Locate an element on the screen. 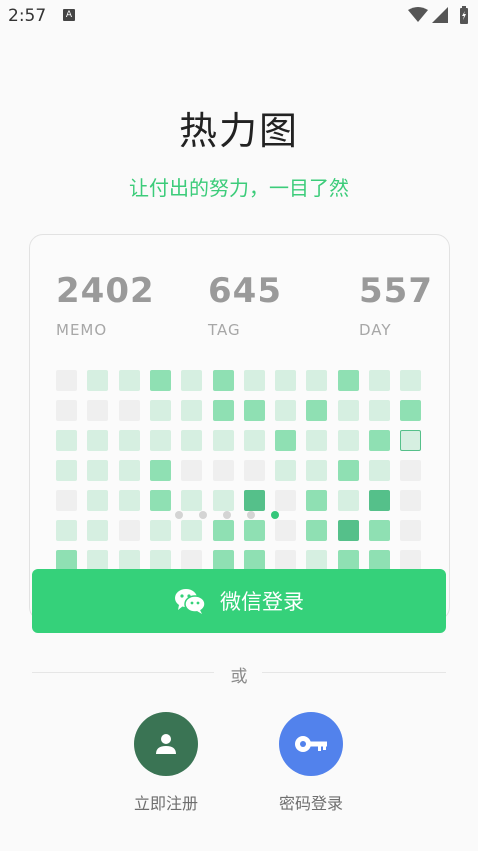 This screenshot has width=478, height=851. stat-day: 557 DAY is located at coordinates (396, 305).